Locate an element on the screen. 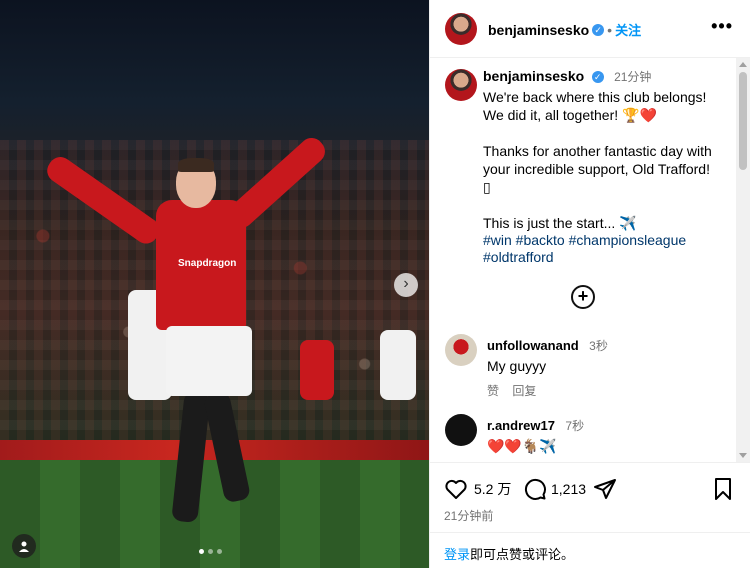  hashtags-line-1: #win #backto #championsleague is located at coordinates (603, 240).